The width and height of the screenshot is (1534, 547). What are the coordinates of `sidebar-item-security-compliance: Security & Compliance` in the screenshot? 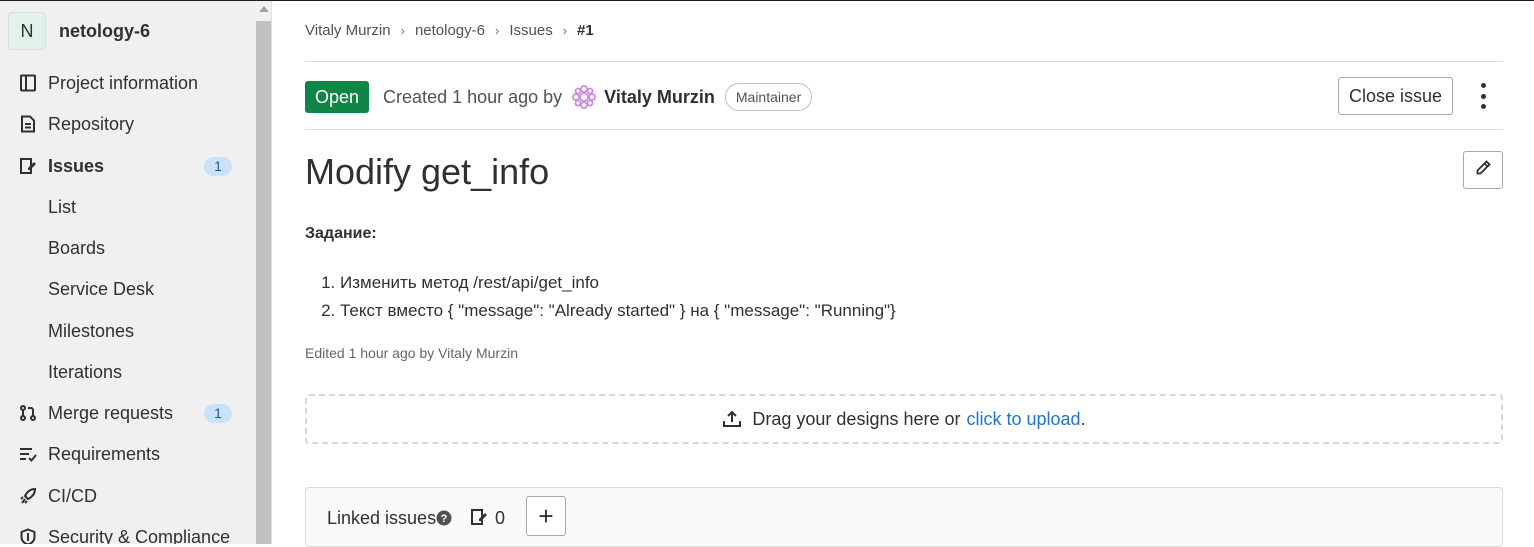 It's located at (127, 531).